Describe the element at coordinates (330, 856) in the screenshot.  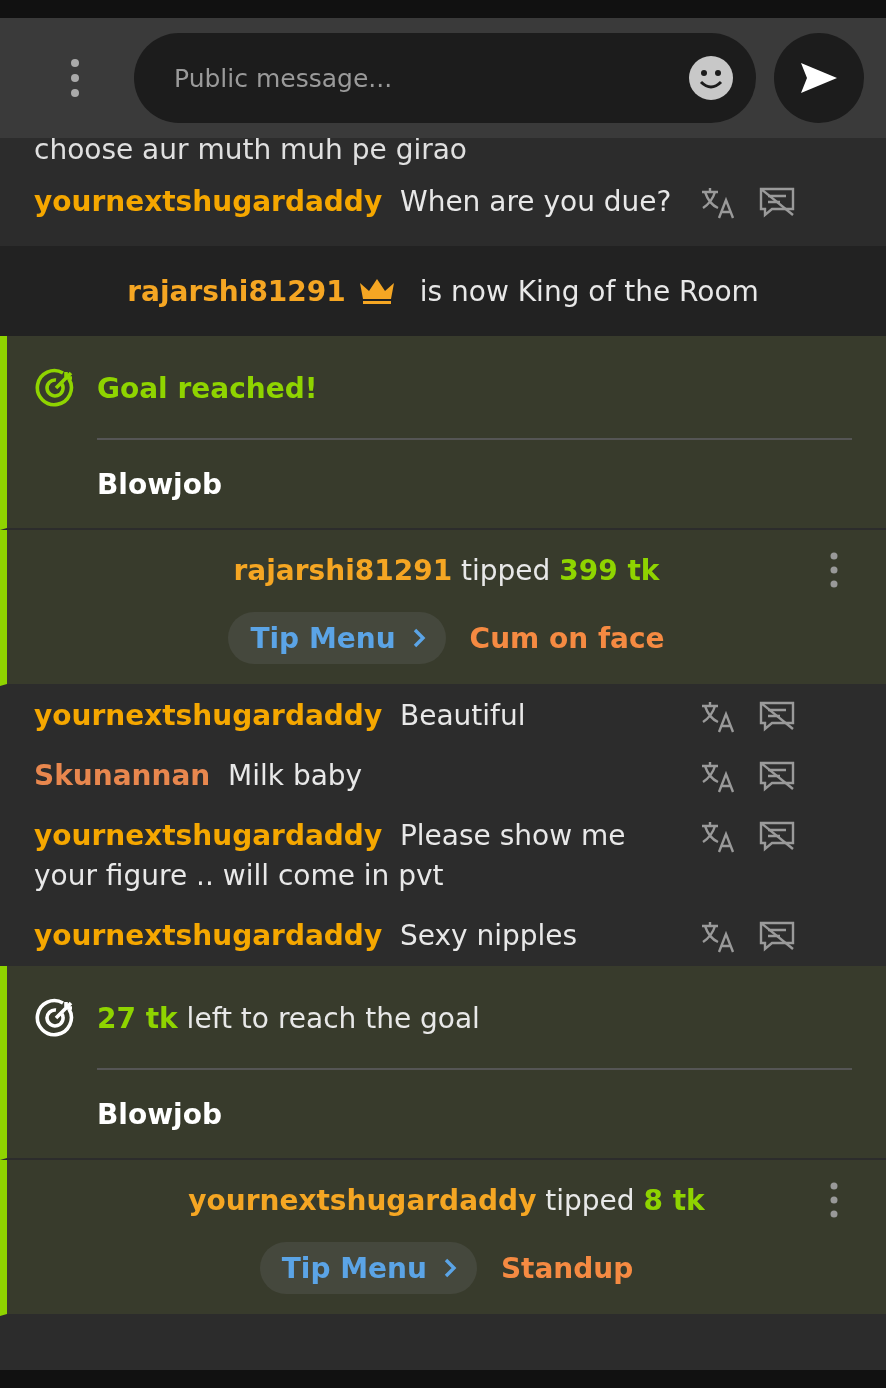
I see `chat-message: yournextshugardaddy Please show me your figure .. will come in pvt` at that location.